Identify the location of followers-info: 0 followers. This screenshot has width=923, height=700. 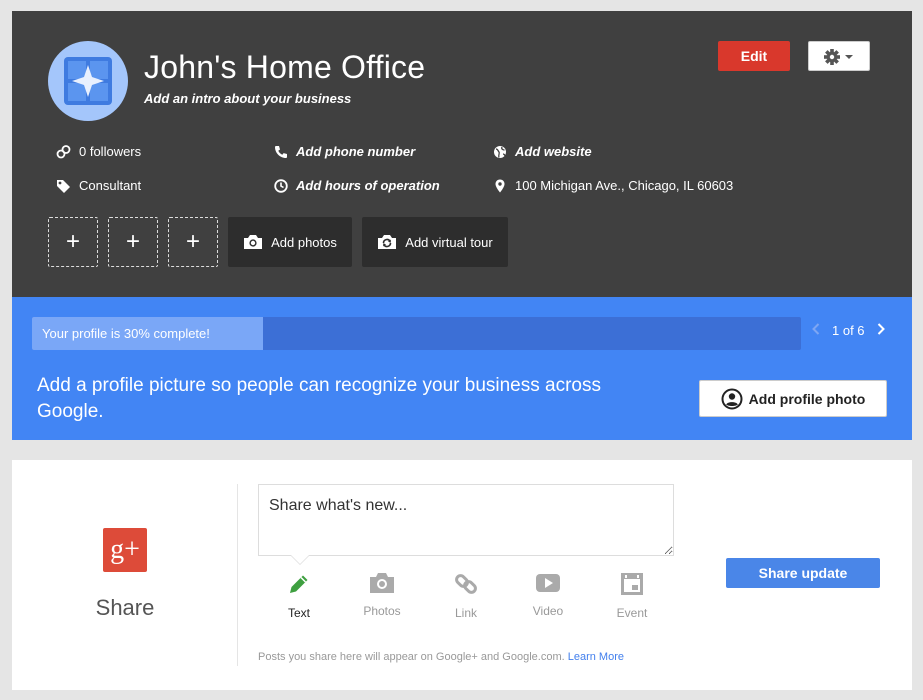
(98, 151).